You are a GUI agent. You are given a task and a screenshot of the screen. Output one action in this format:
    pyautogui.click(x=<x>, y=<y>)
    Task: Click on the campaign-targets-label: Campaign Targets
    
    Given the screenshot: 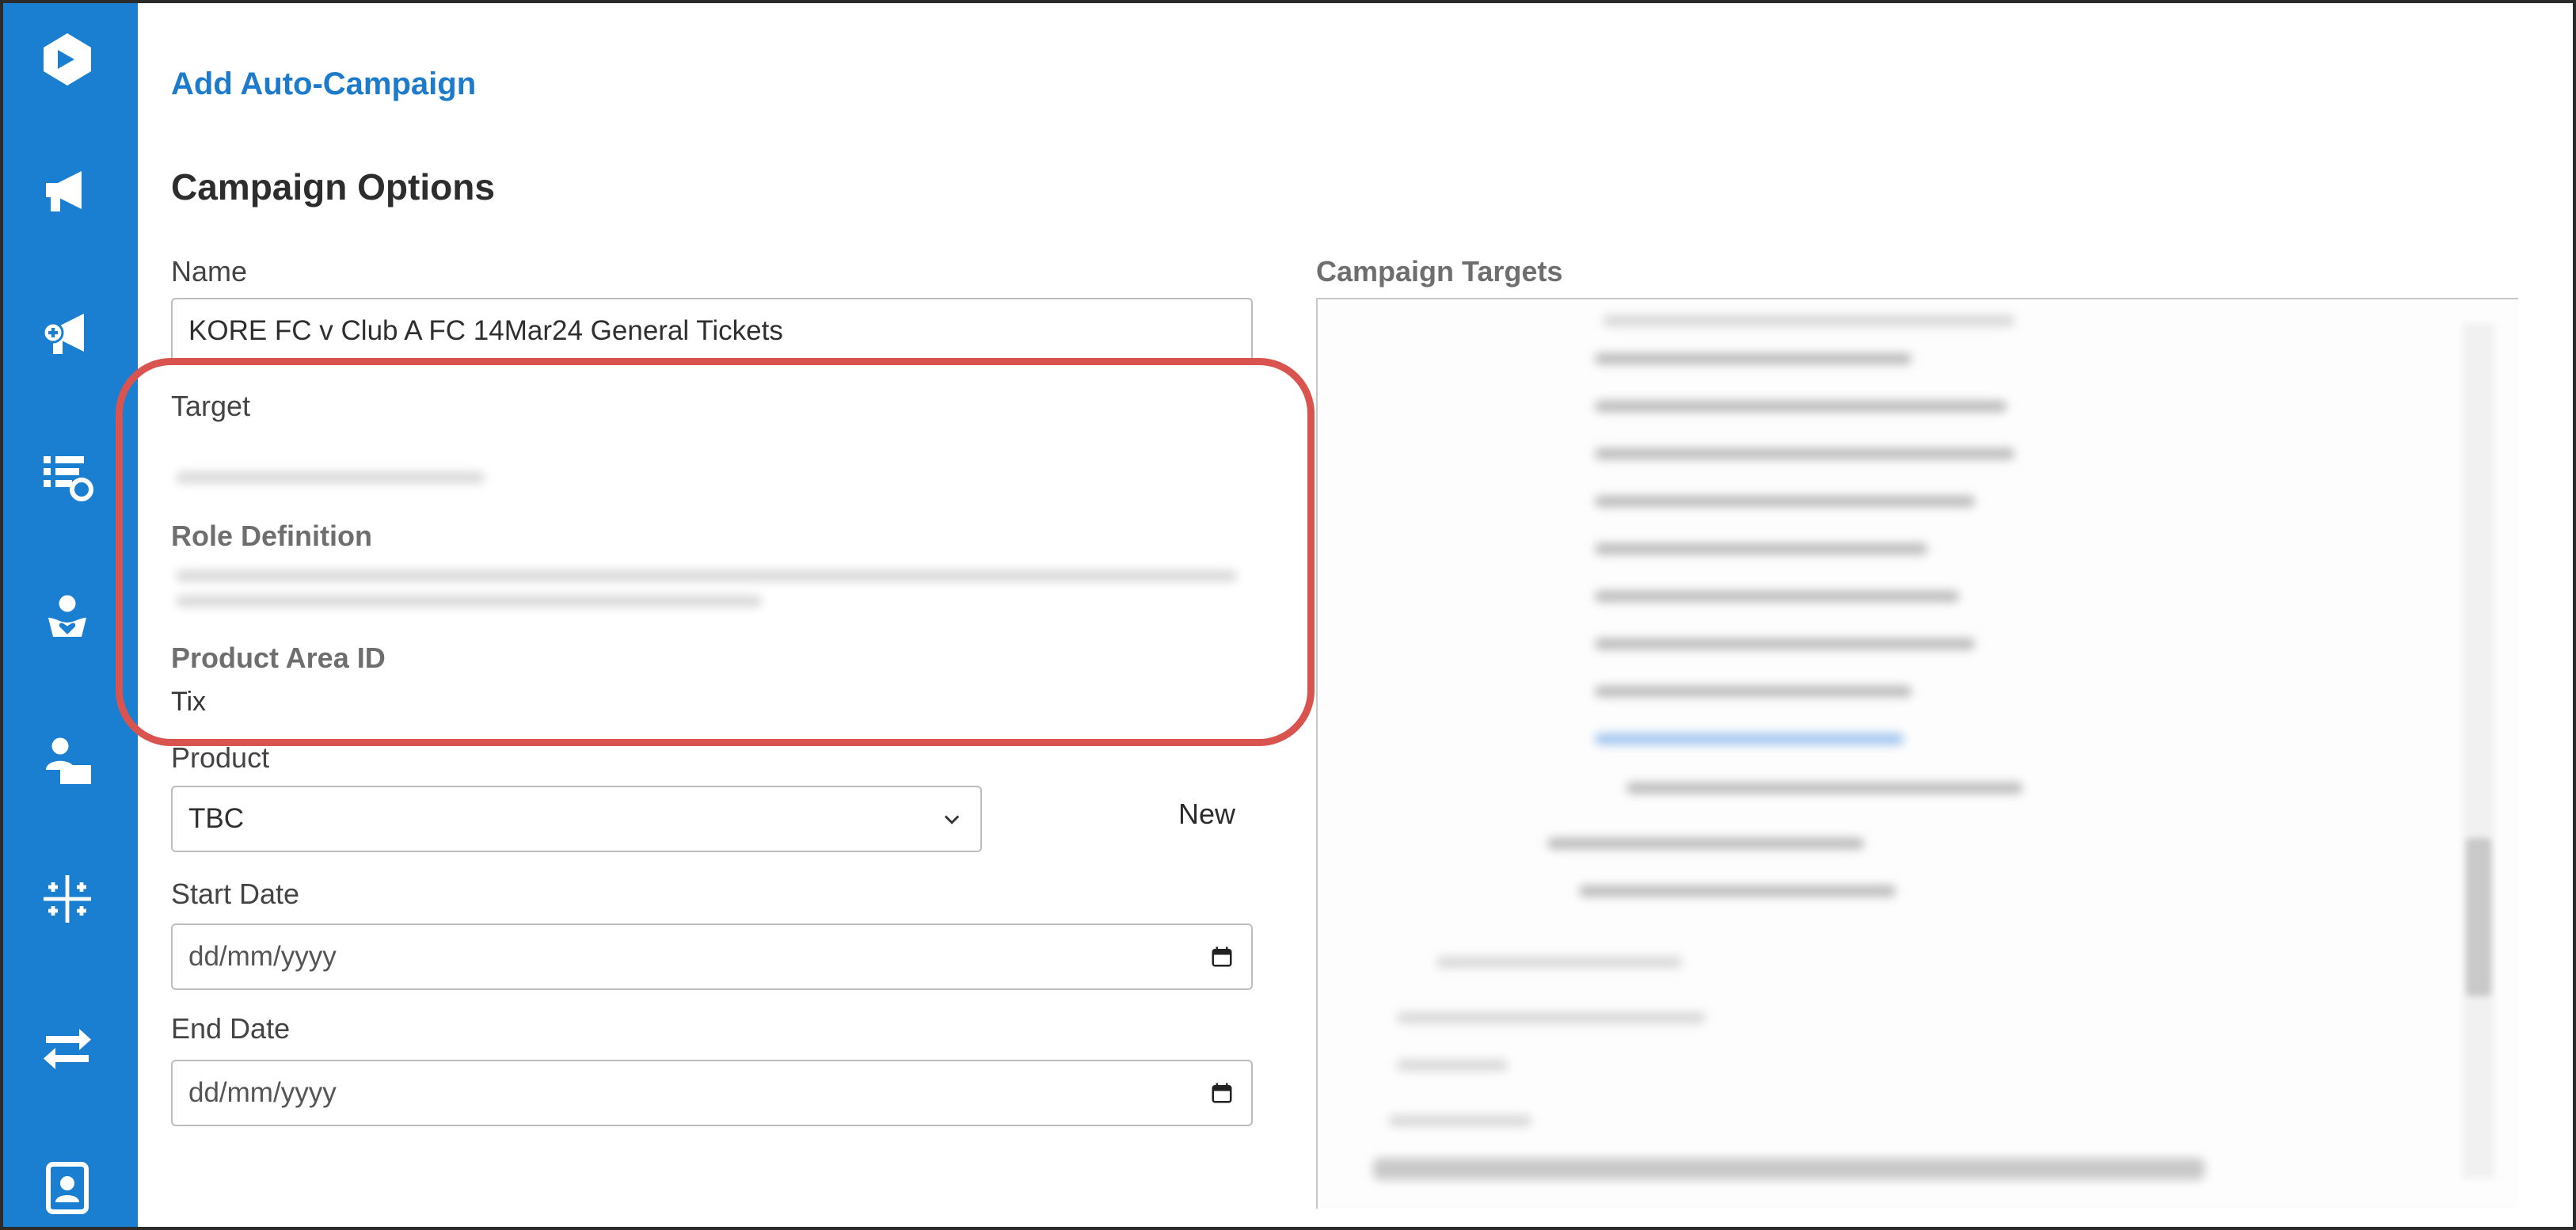 What is the action you would take?
    pyautogui.click(x=1439, y=271)
    